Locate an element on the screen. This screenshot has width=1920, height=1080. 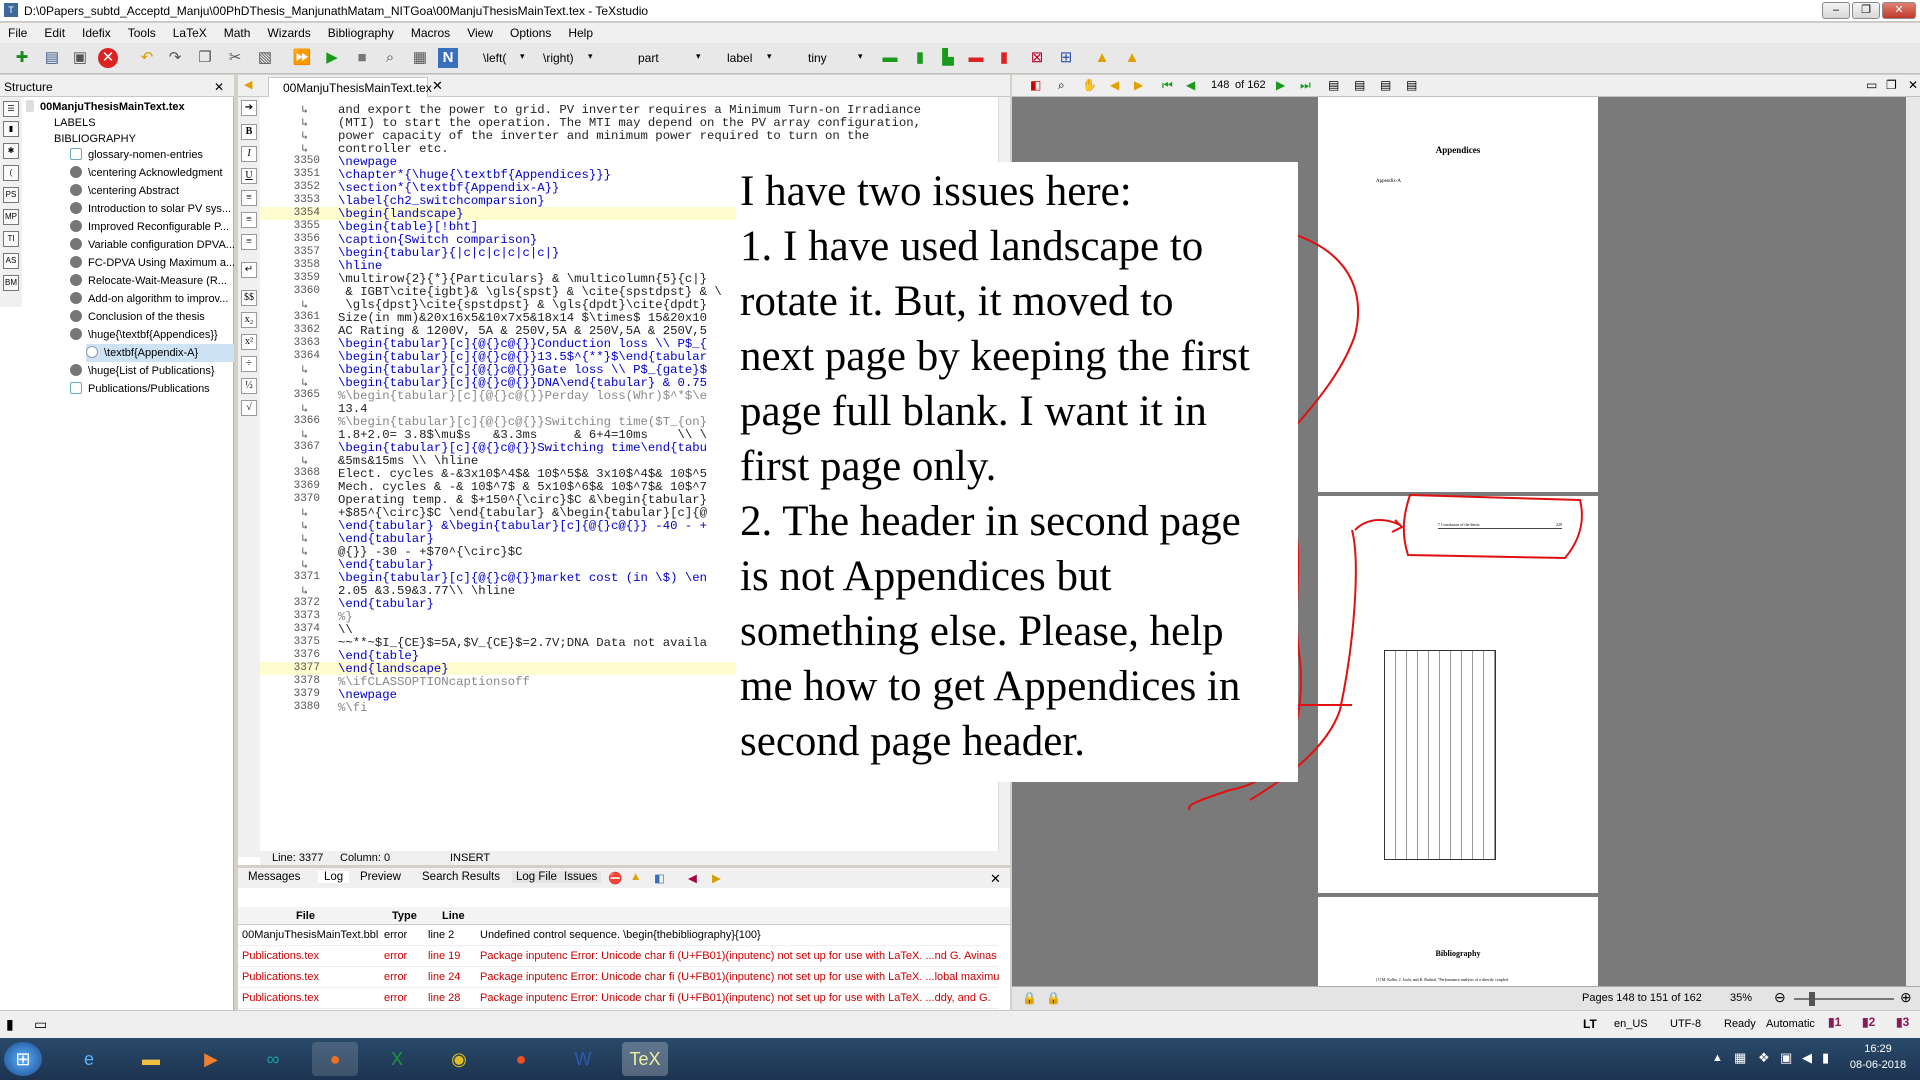
tree-item-appendix-a: \textbf{Appendix-A} is located at coordinates (160, 353).